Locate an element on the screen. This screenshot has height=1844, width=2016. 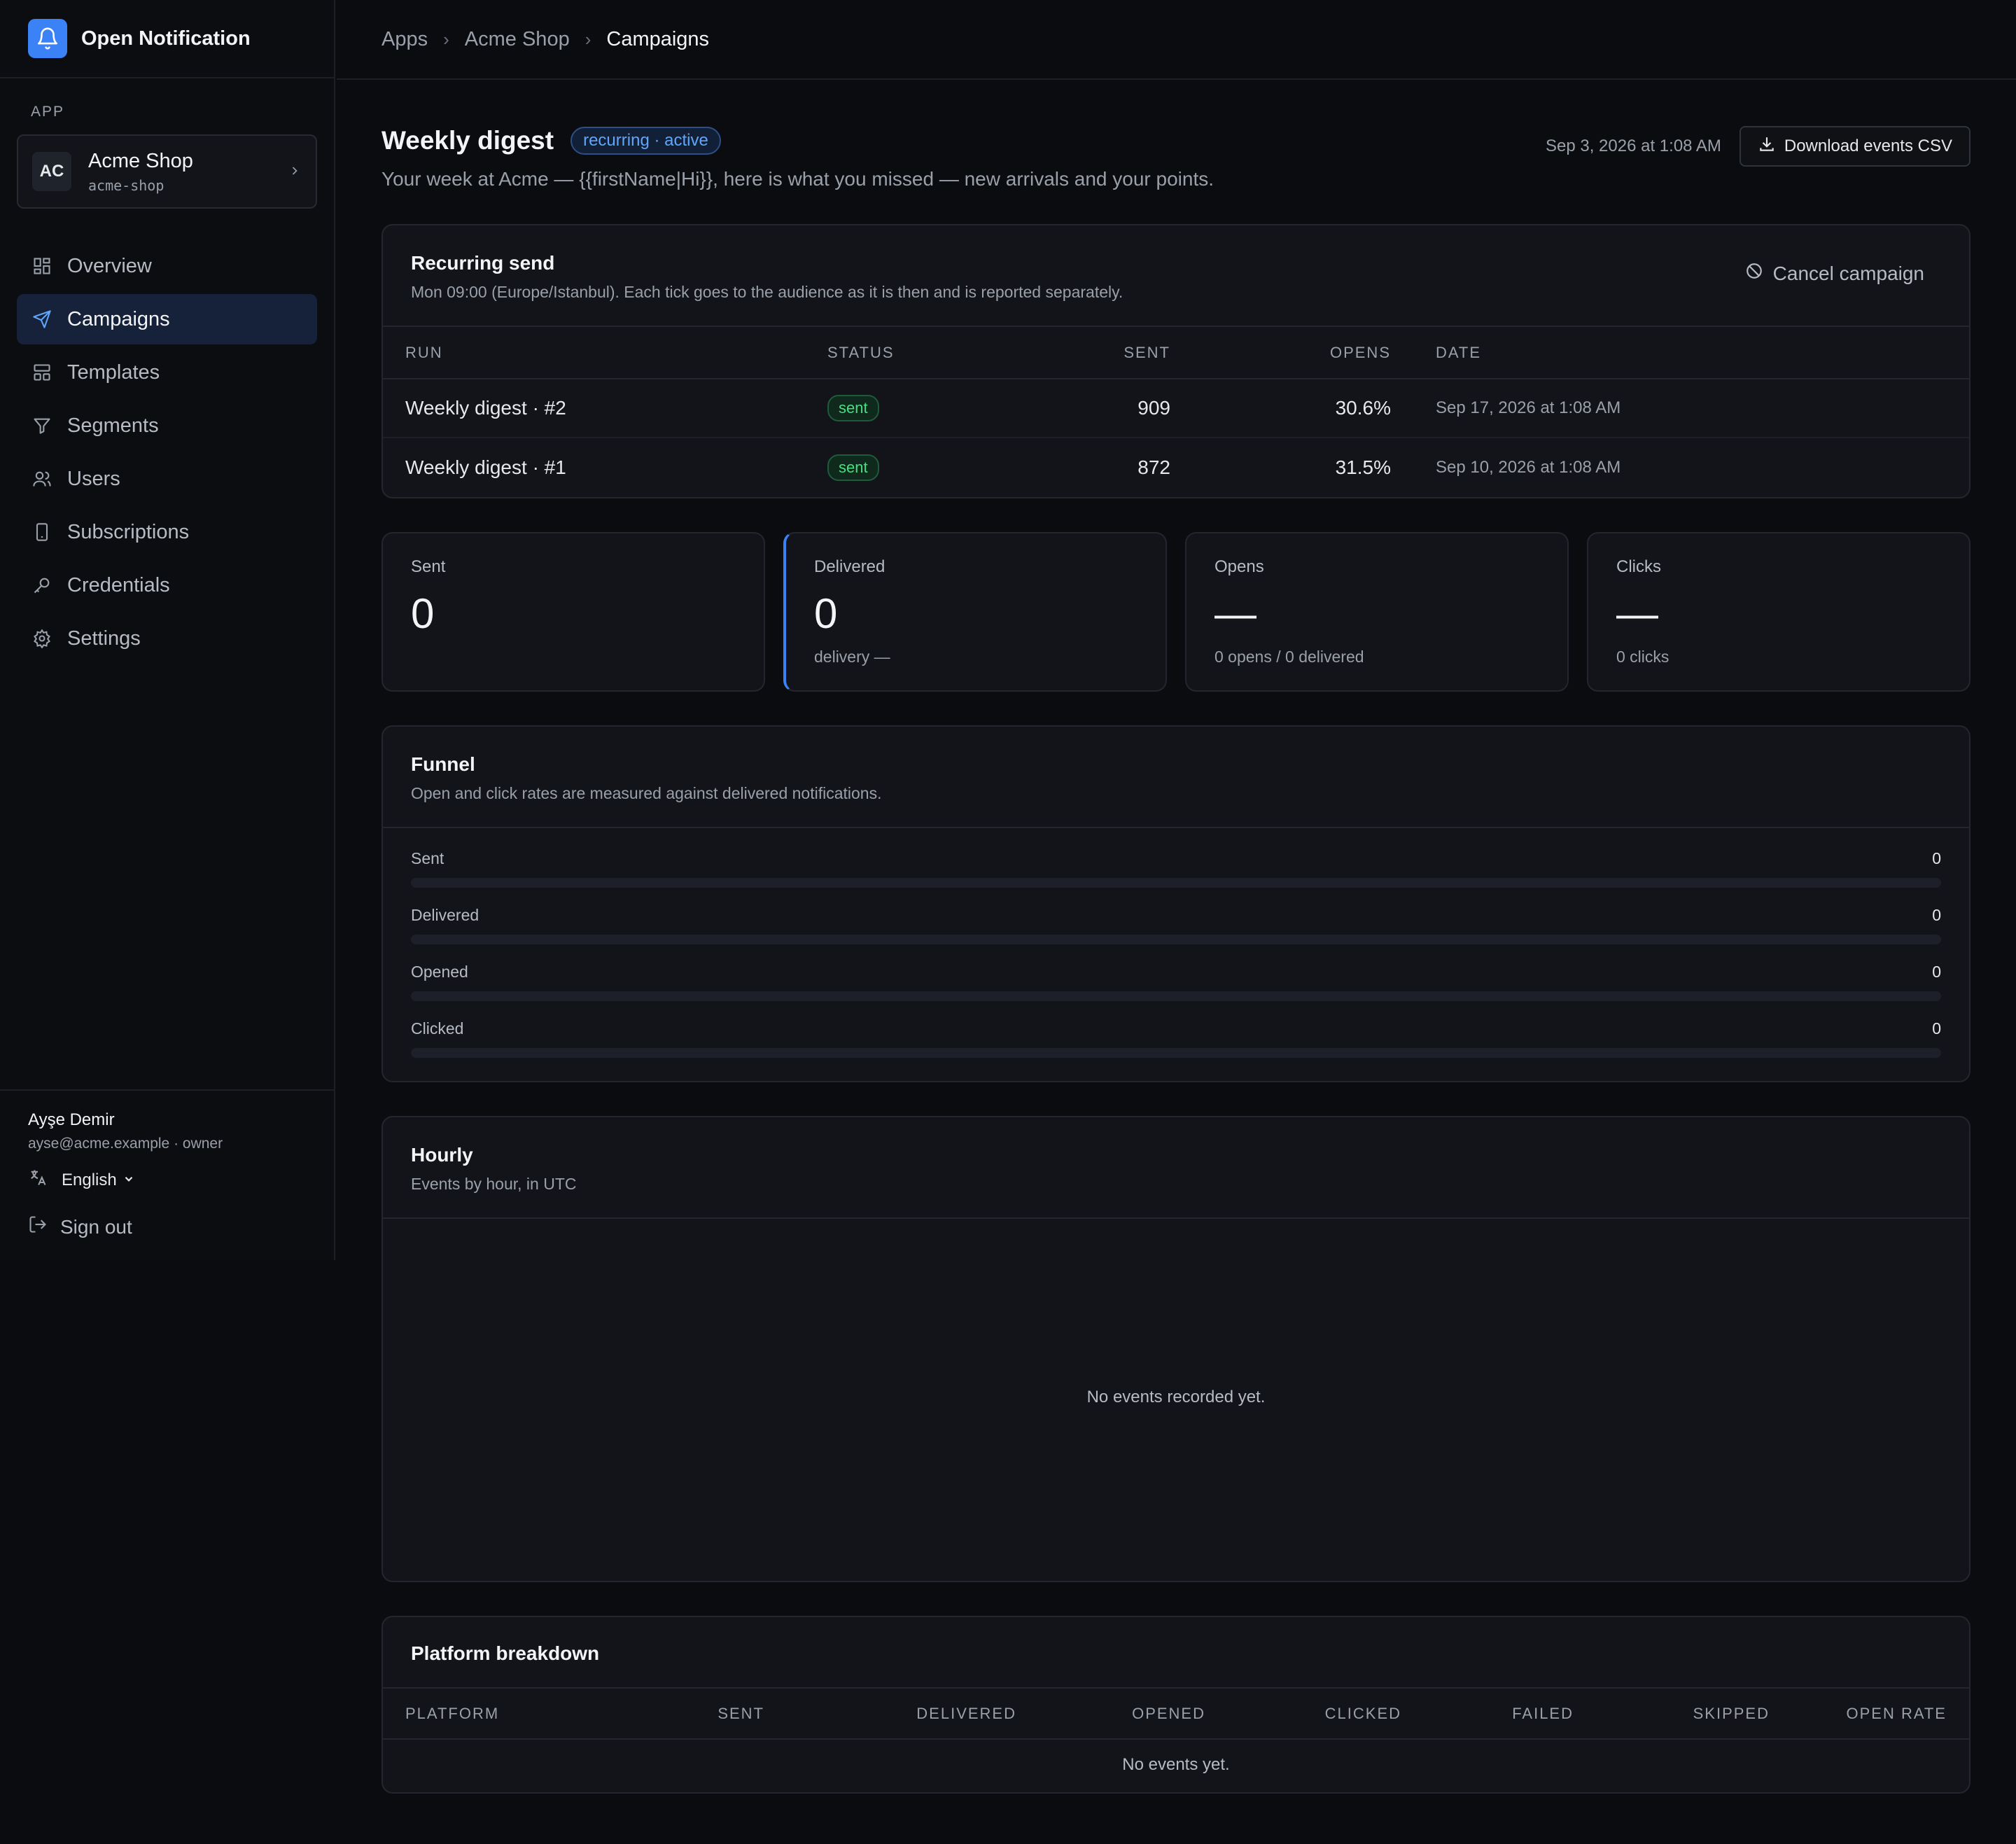
breadcrumb: Apps › Acme Shop › Campaigns is located at coordinates (1176, 40).